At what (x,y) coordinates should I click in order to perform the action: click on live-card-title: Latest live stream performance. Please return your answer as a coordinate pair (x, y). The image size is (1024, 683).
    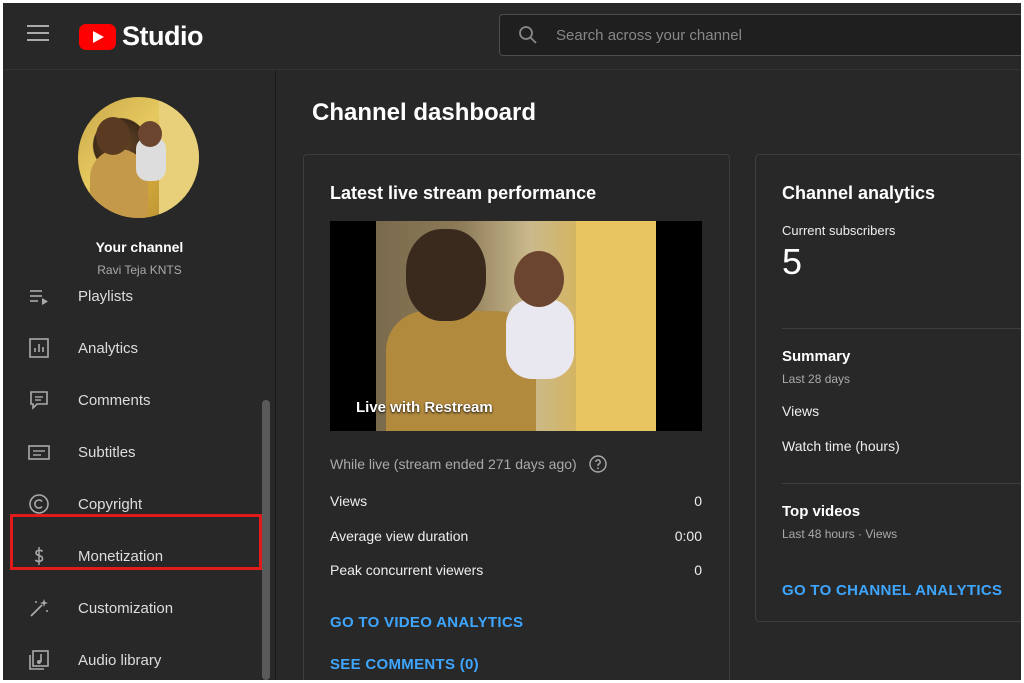
    Looking at the image, I should click on (463, 193).